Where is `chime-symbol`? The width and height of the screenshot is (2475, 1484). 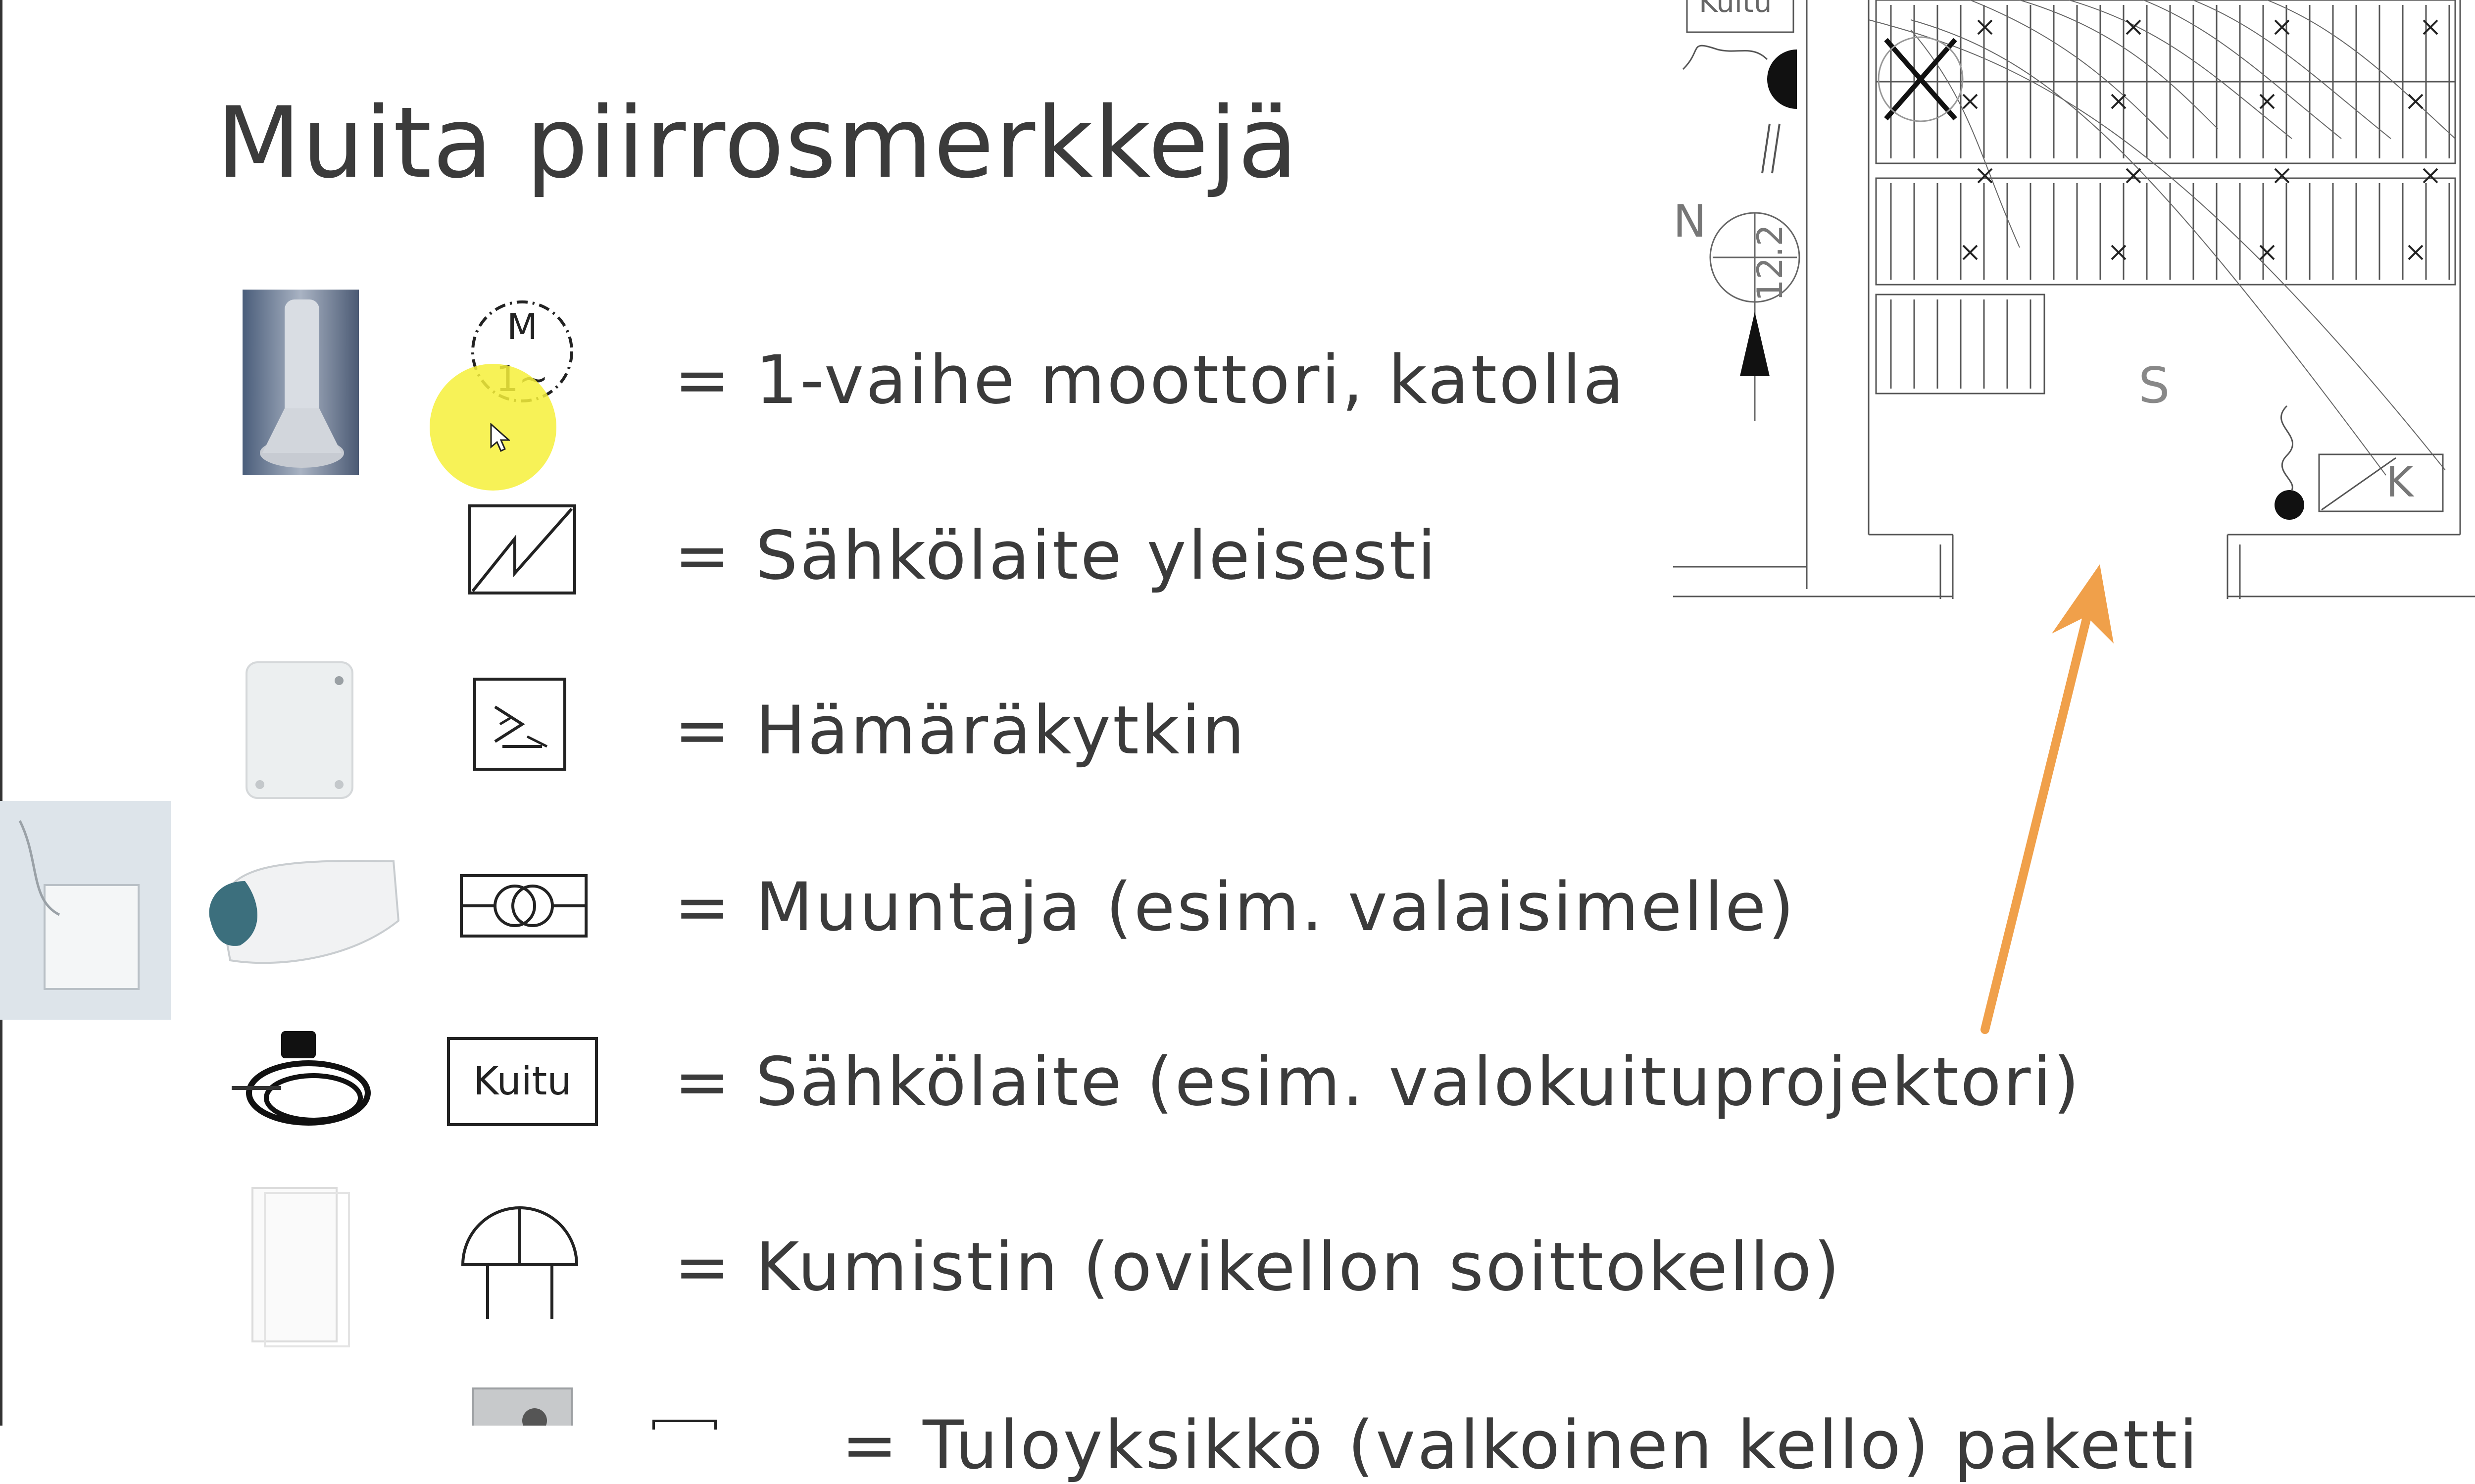 chime-symbol is located at coordinates (520, 1261).